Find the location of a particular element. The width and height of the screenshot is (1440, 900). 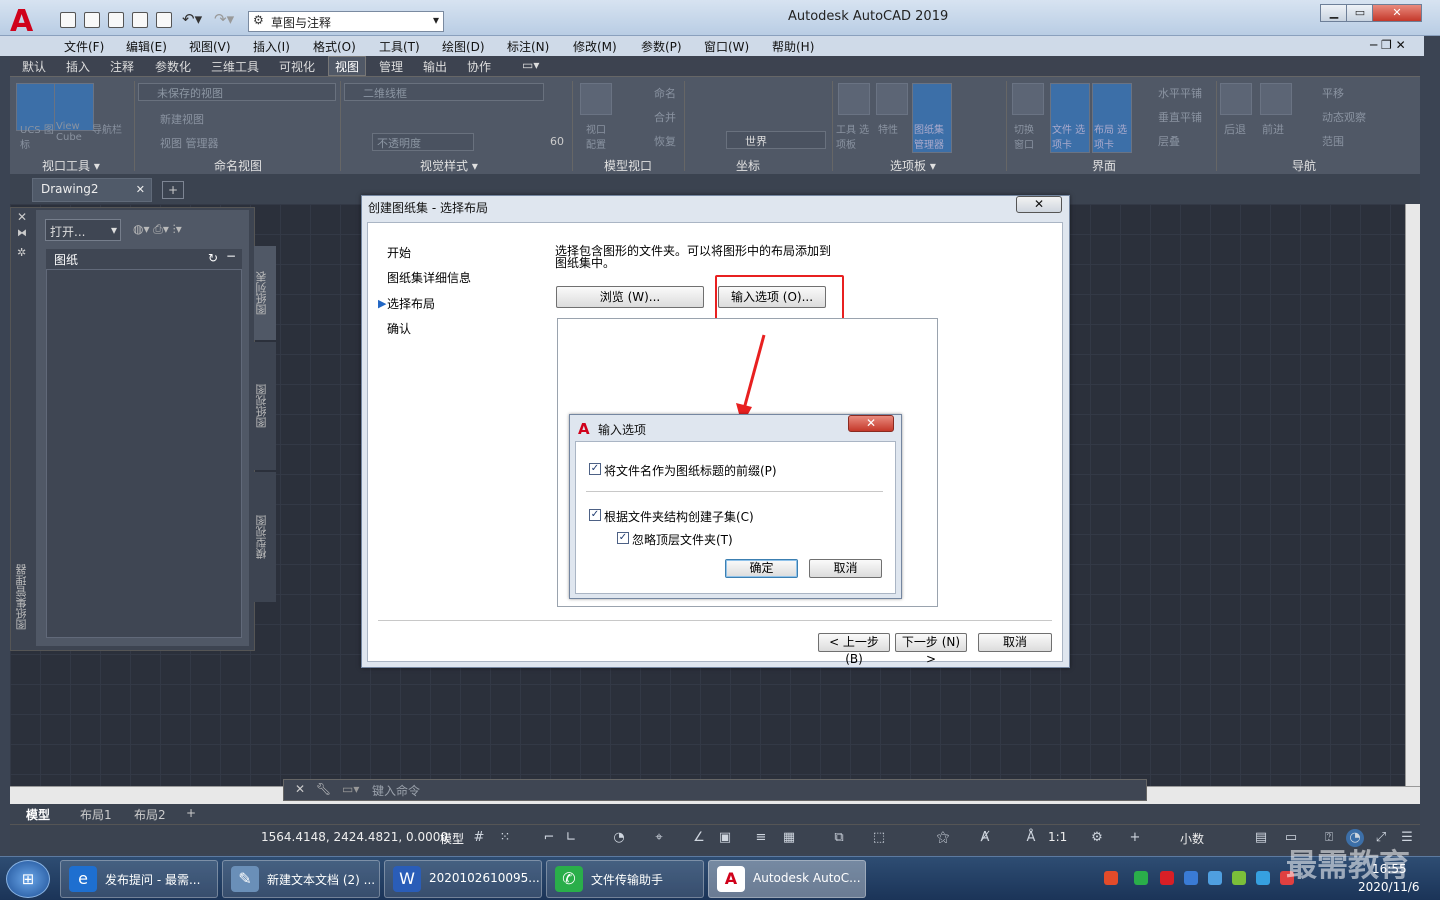

properties-icon: ✲ is located at coordinates (21, 252).